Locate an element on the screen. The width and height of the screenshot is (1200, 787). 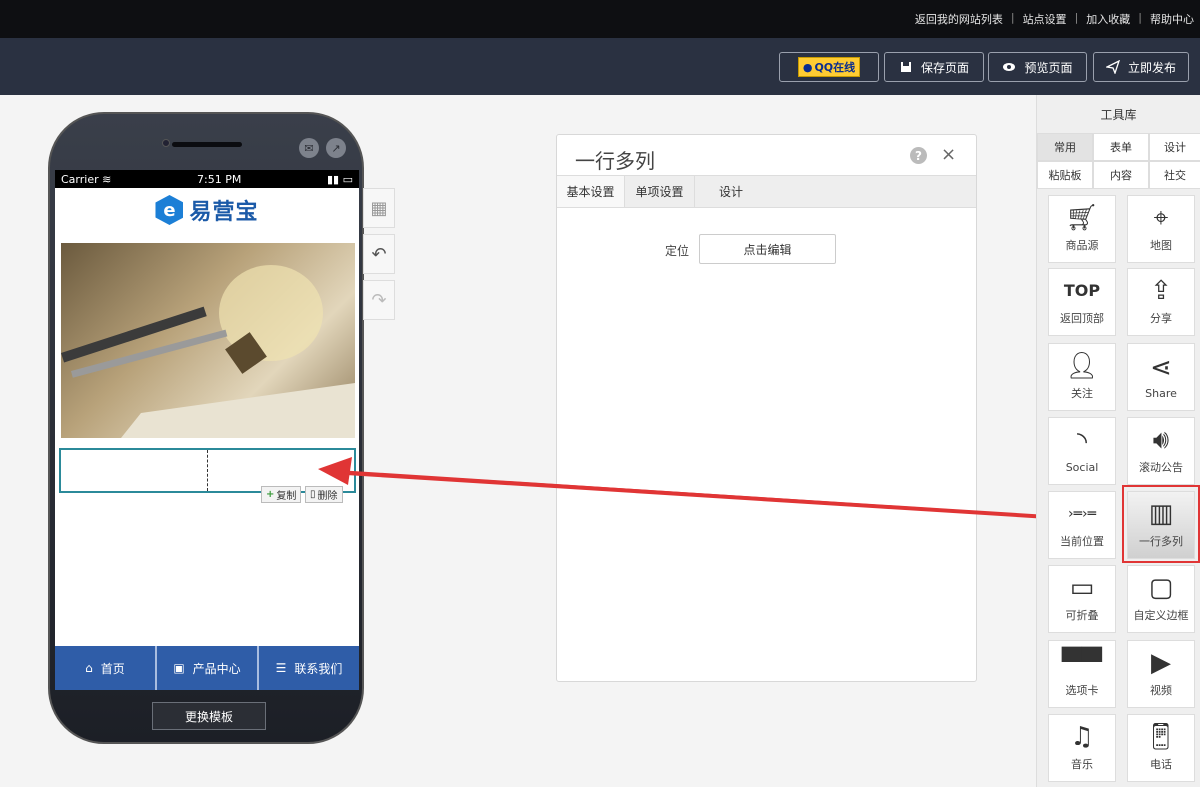
link-add-favorite: 加入收藏 is located at coordinates (1108, 19).